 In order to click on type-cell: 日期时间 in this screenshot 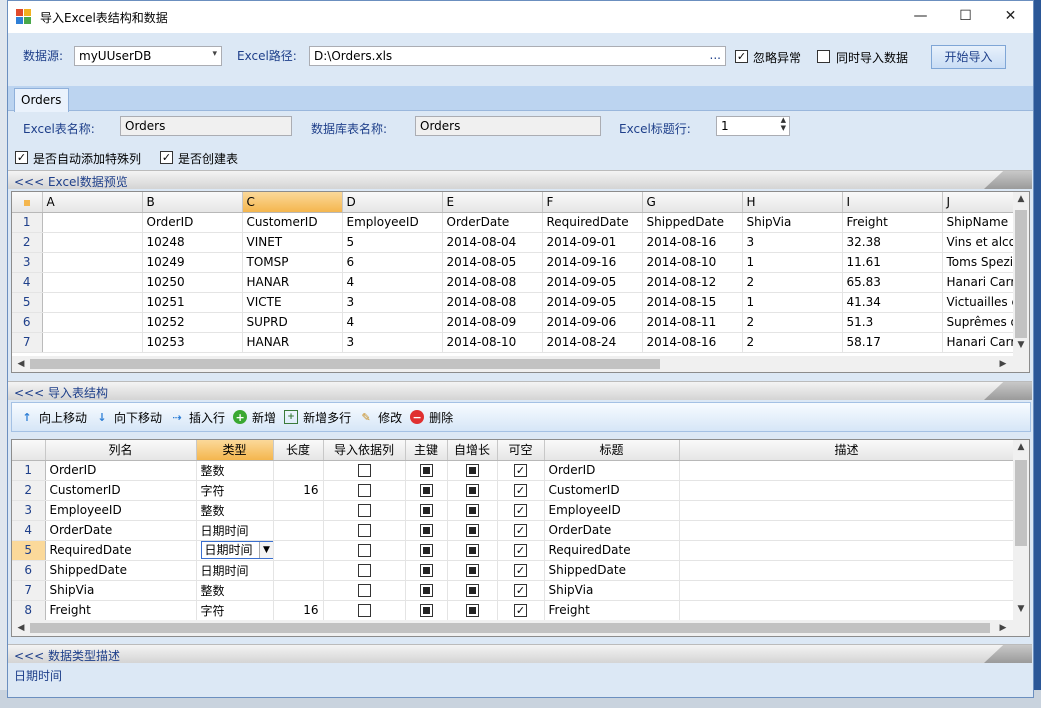, I will do `click(235, 530)`.